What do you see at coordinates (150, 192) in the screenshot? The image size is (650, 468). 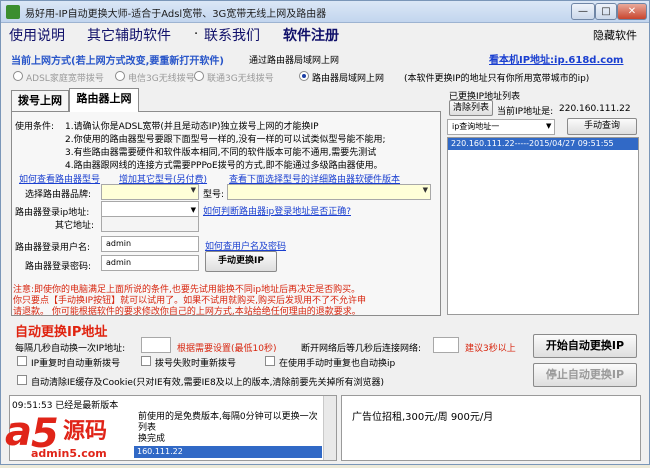 I see `brand-select: ▼` at bounding box center [150, 192].